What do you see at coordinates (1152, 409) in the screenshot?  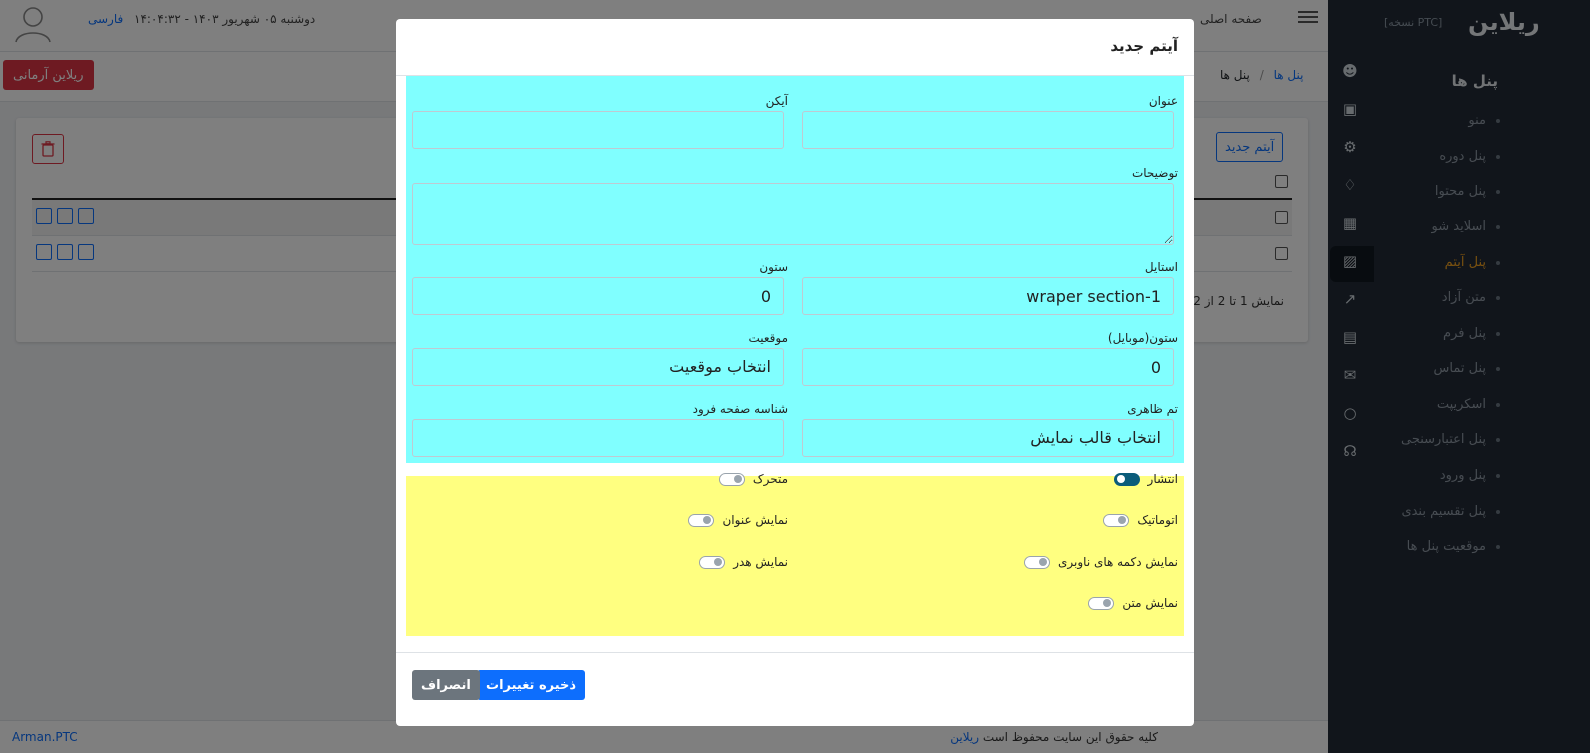 I see `theme-label: تم ظاهری` at bounding box center [1152, 409].